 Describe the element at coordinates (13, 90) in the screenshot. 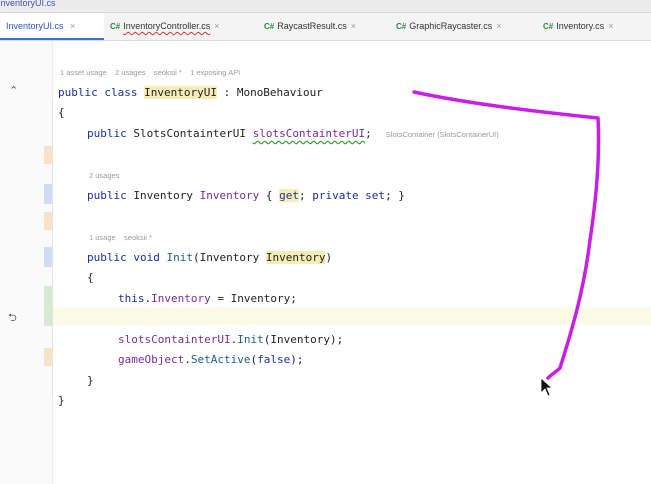

I see `class-implements-icon: ⌃` at that location.